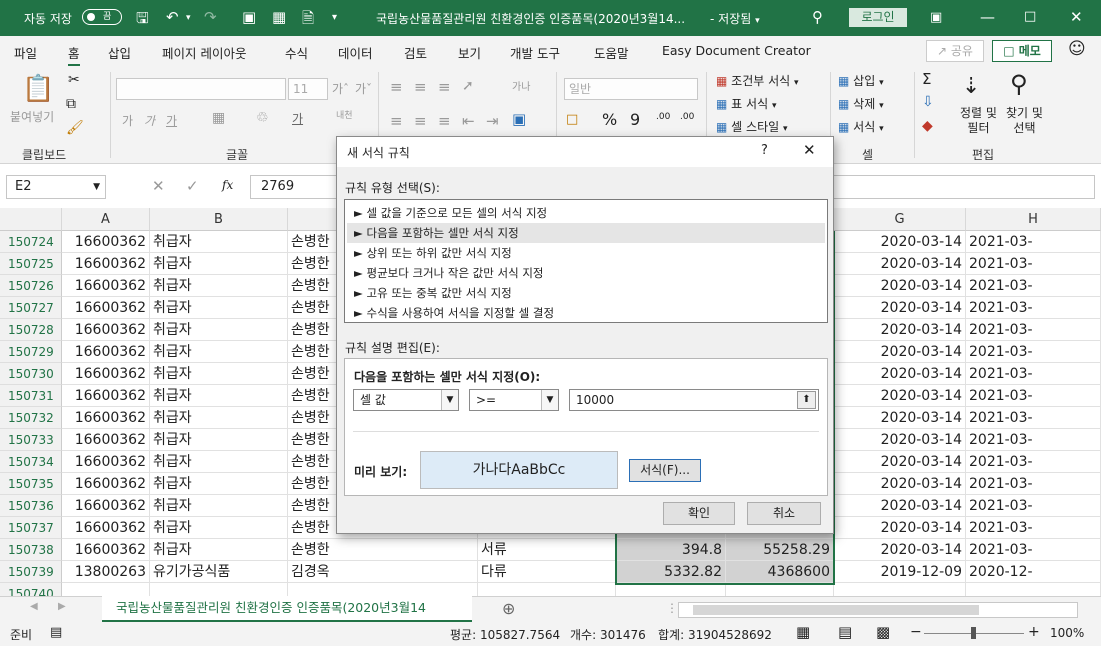 The width and height of the screenshot is (1101, 646). What do you see at coordinates (746, 103) in the screenshot?
I see `format-as-table-button: ▦ 표 서식 ▾` at bounding box center [746, 103].